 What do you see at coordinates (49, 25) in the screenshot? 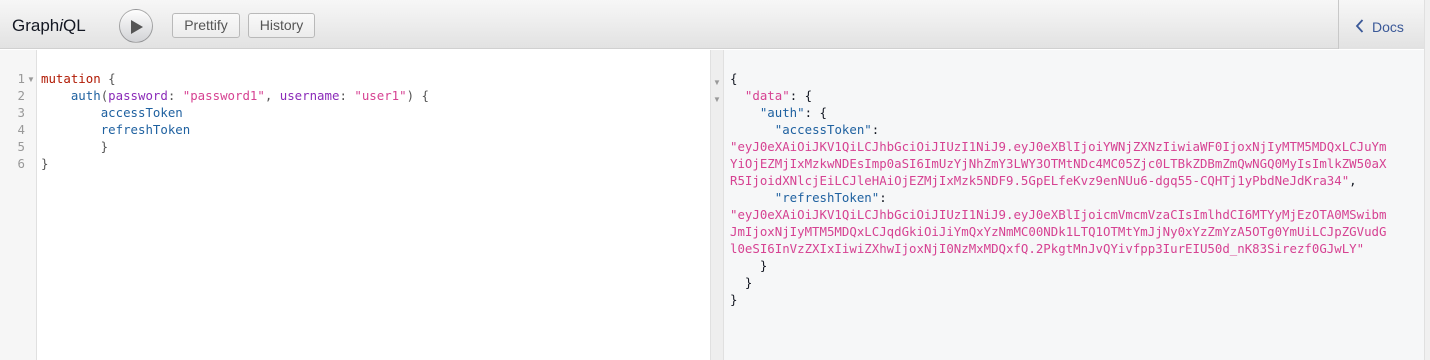
I see `app-title: GraphiQL` at bounding box center [49, 25].